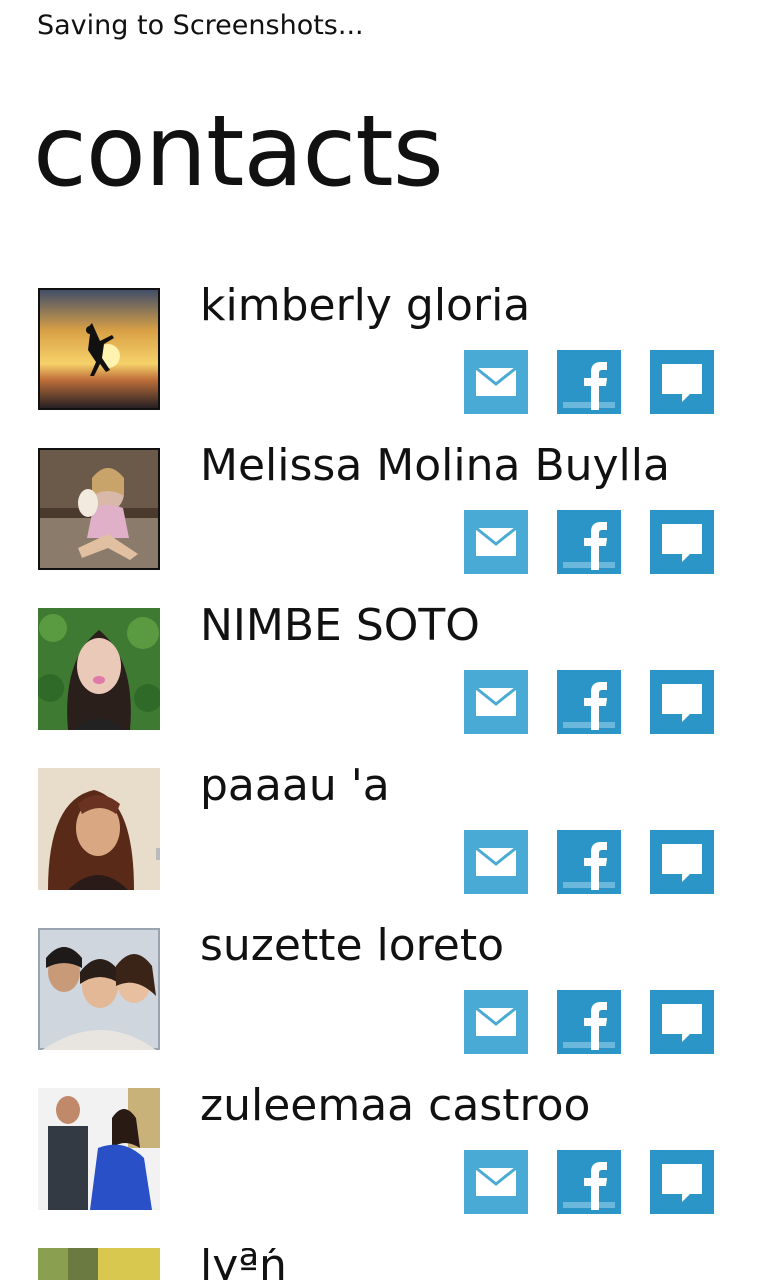 The width and height of the screenshot is (768, 1280). I want to click on contact-row: Melissa Molina Buylla, so click(384, 524).